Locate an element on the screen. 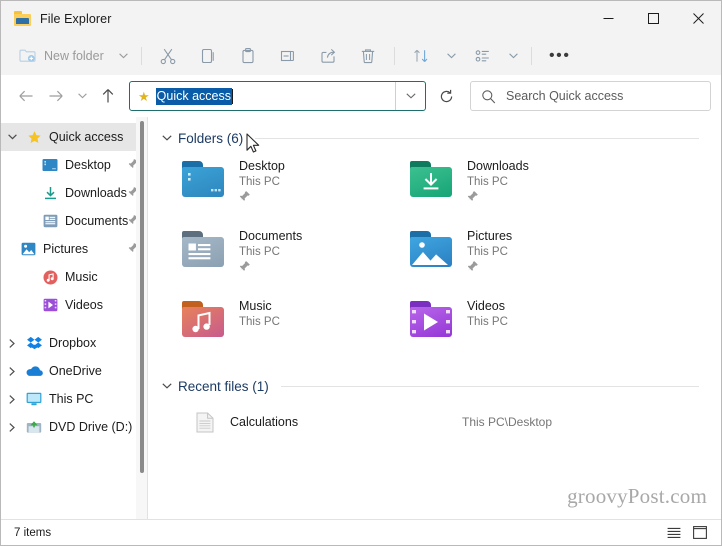  address-dropdown-button is located at coordinates (410, 96).